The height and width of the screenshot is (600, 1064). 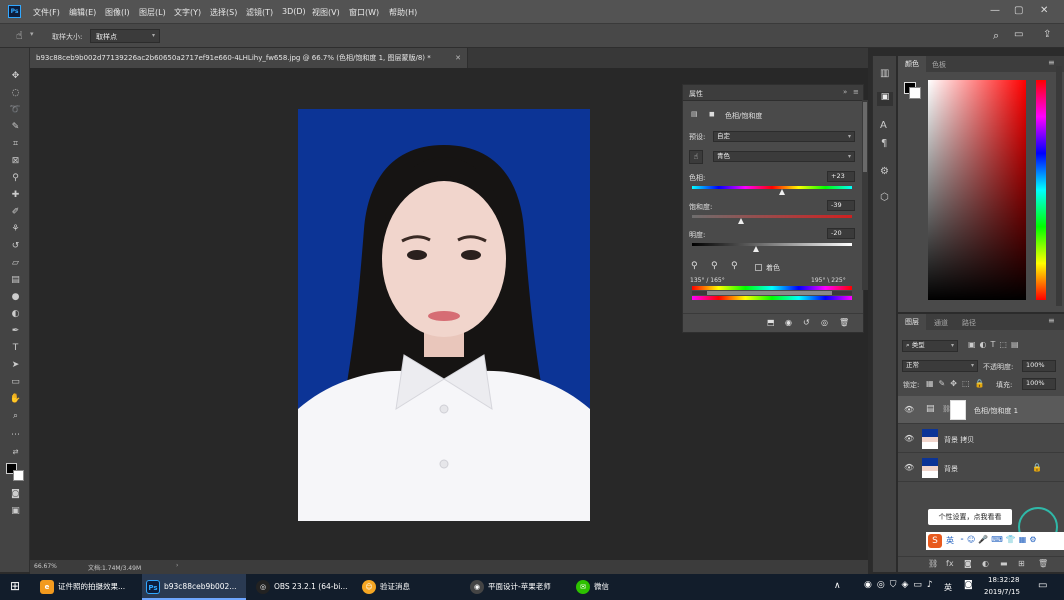 I want to click on layer-name: 色相/饱和度 1, so click(x=996, y=411).